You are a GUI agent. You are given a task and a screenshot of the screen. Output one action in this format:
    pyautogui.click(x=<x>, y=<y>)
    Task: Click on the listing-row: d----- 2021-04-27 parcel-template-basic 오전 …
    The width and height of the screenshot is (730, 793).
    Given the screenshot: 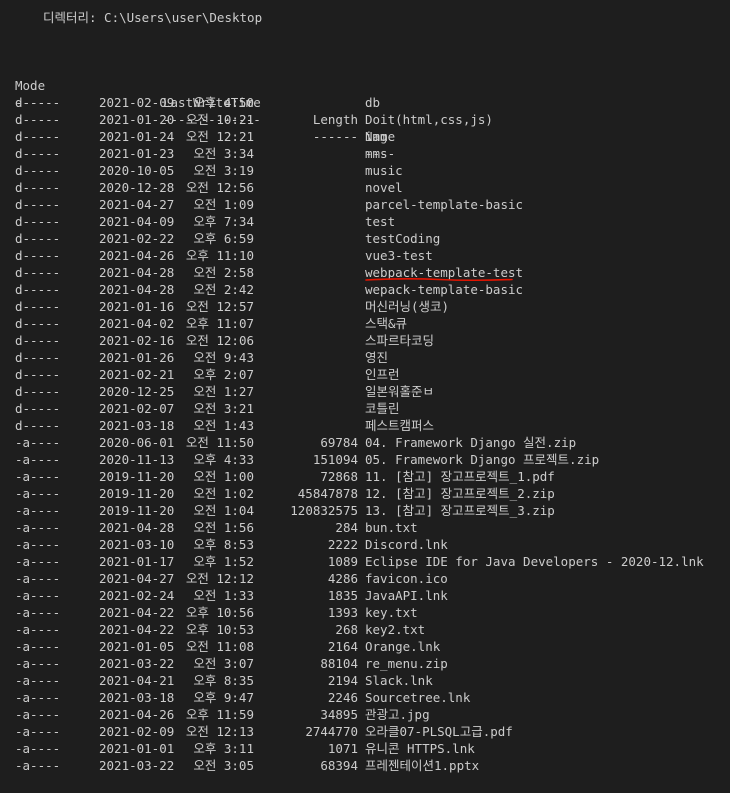 What is the action you would take?
    pyautogui.click(x=365, y=204)
    